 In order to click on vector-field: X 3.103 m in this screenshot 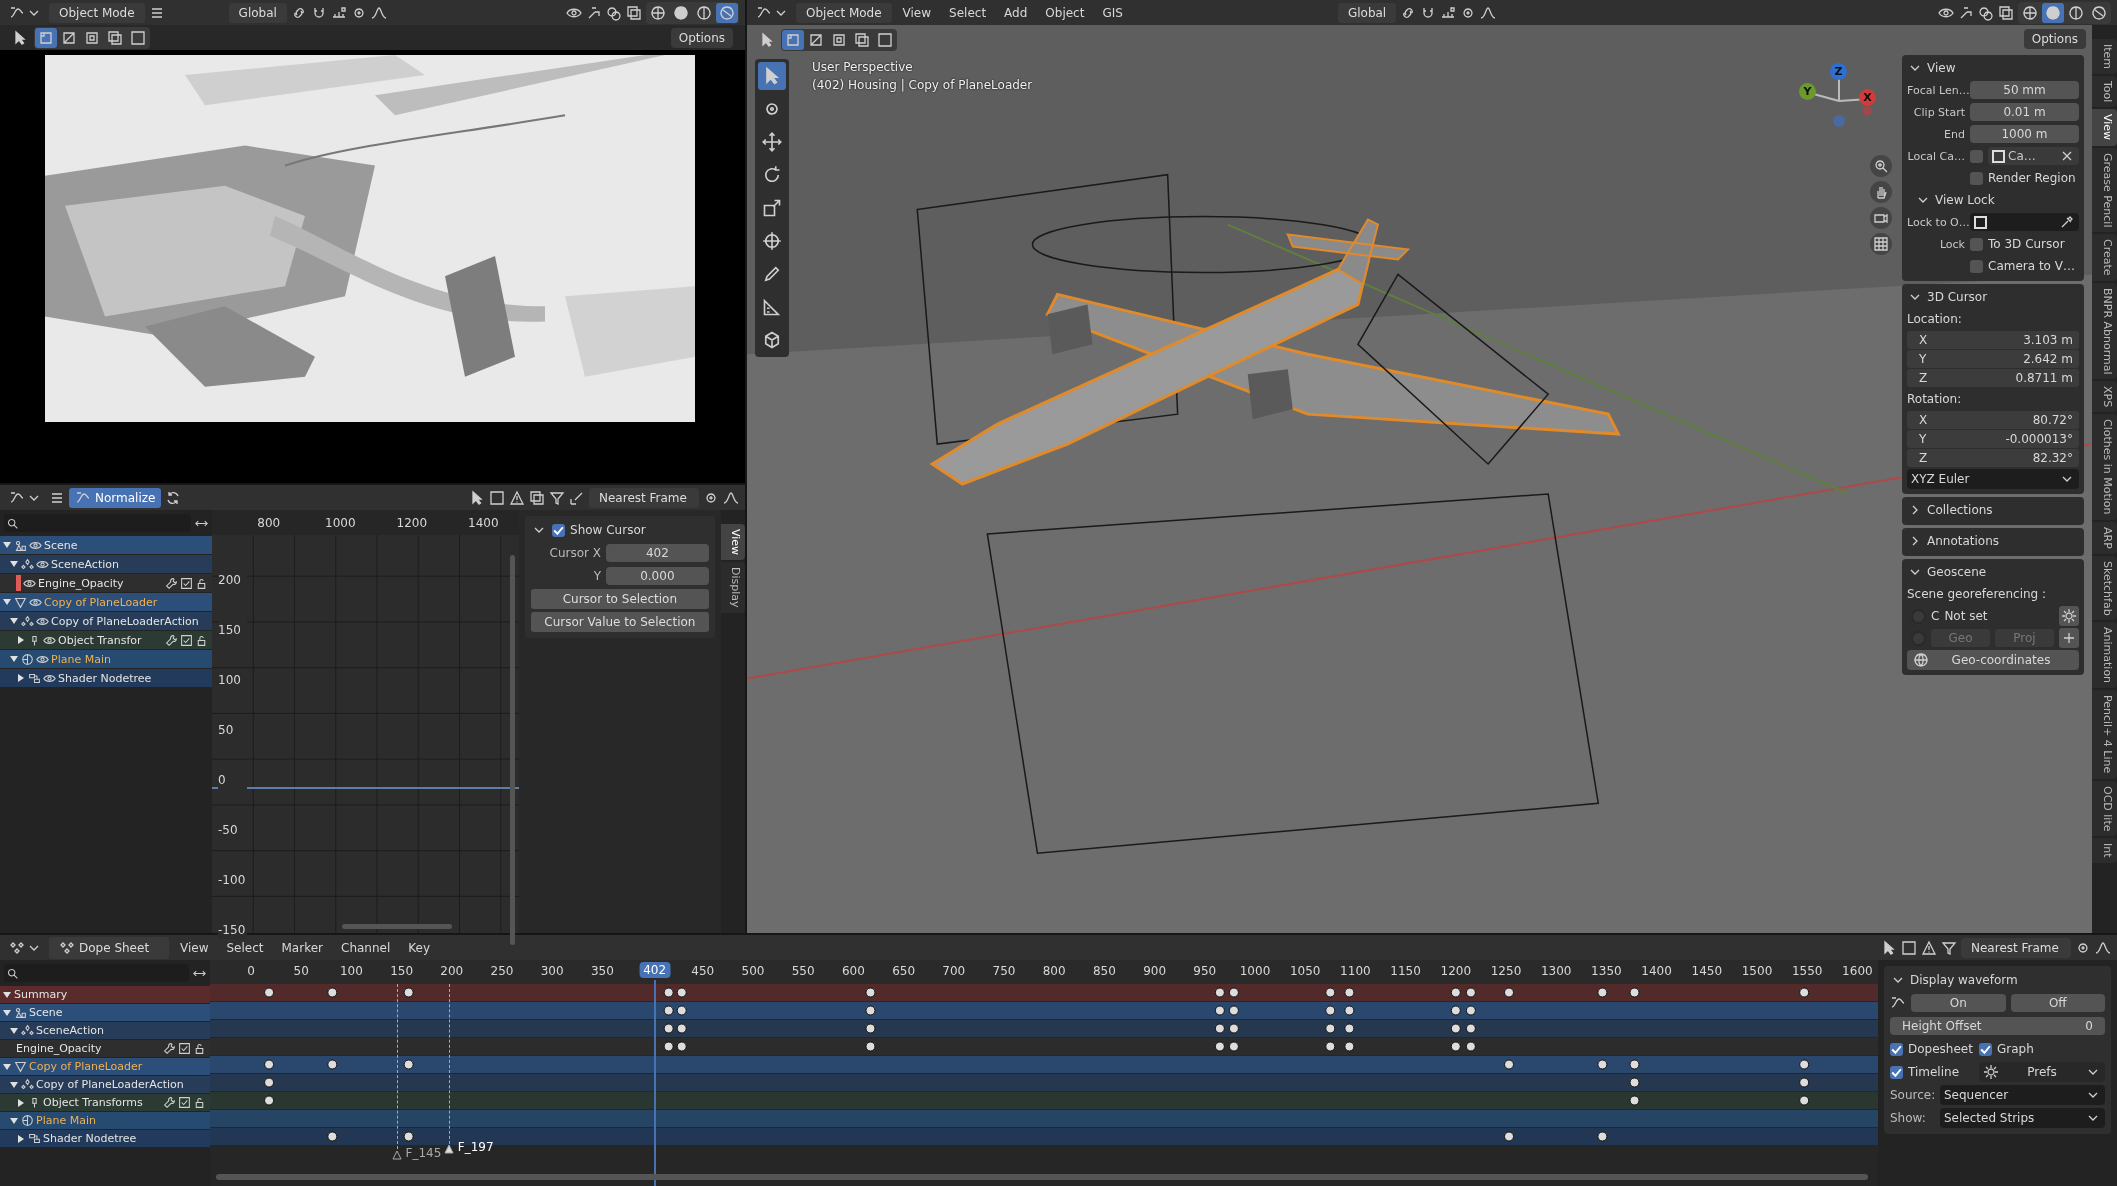, I will do `click(1993, 340)`.